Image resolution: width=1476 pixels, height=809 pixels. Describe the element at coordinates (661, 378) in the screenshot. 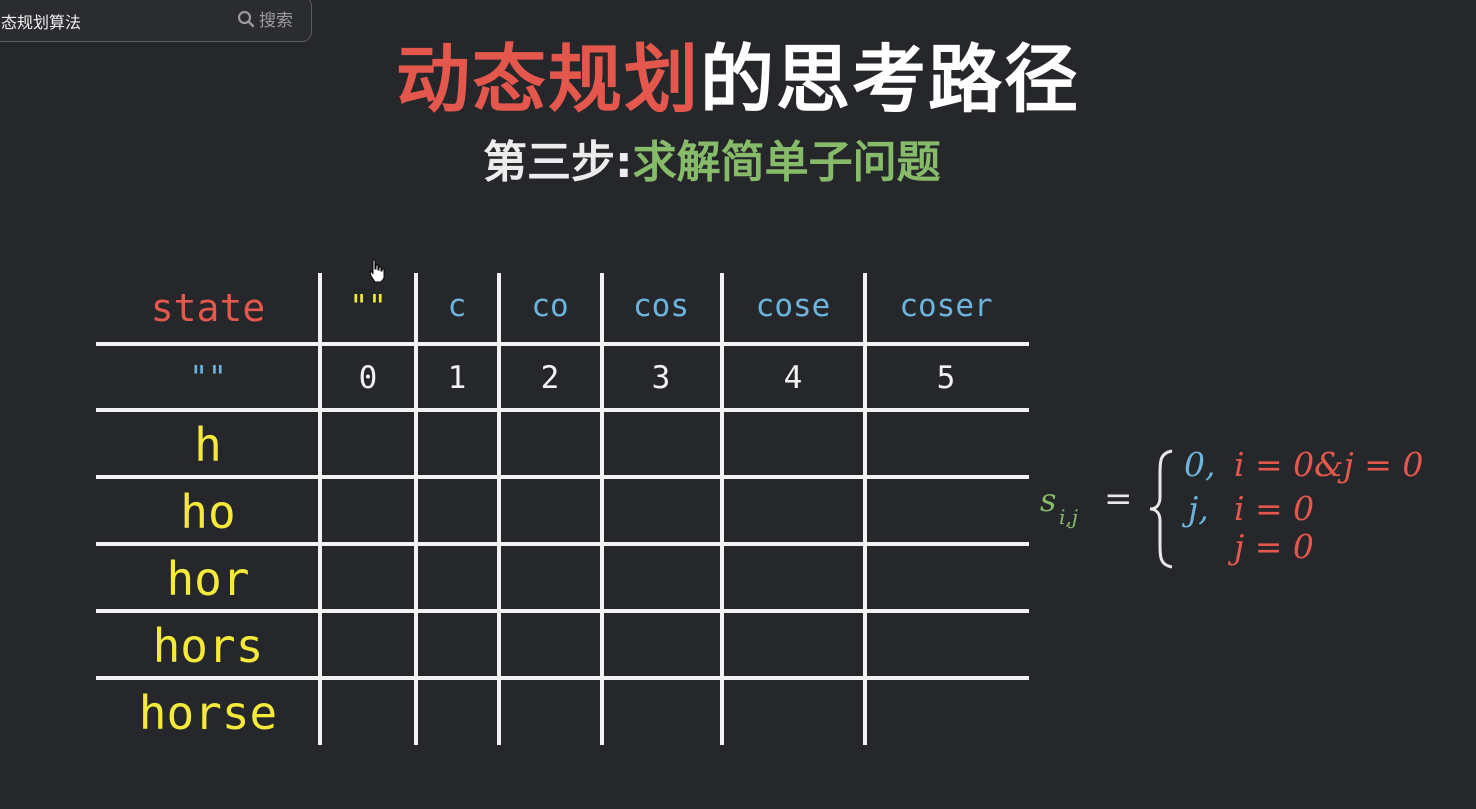

I see `table-cell: 3` at that location.